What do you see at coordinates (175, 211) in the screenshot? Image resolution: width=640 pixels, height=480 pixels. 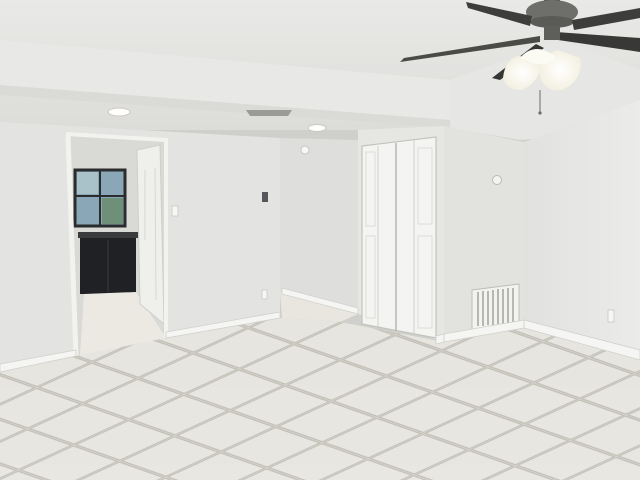 I see `wall-plate` at bounding box center [175, 211].